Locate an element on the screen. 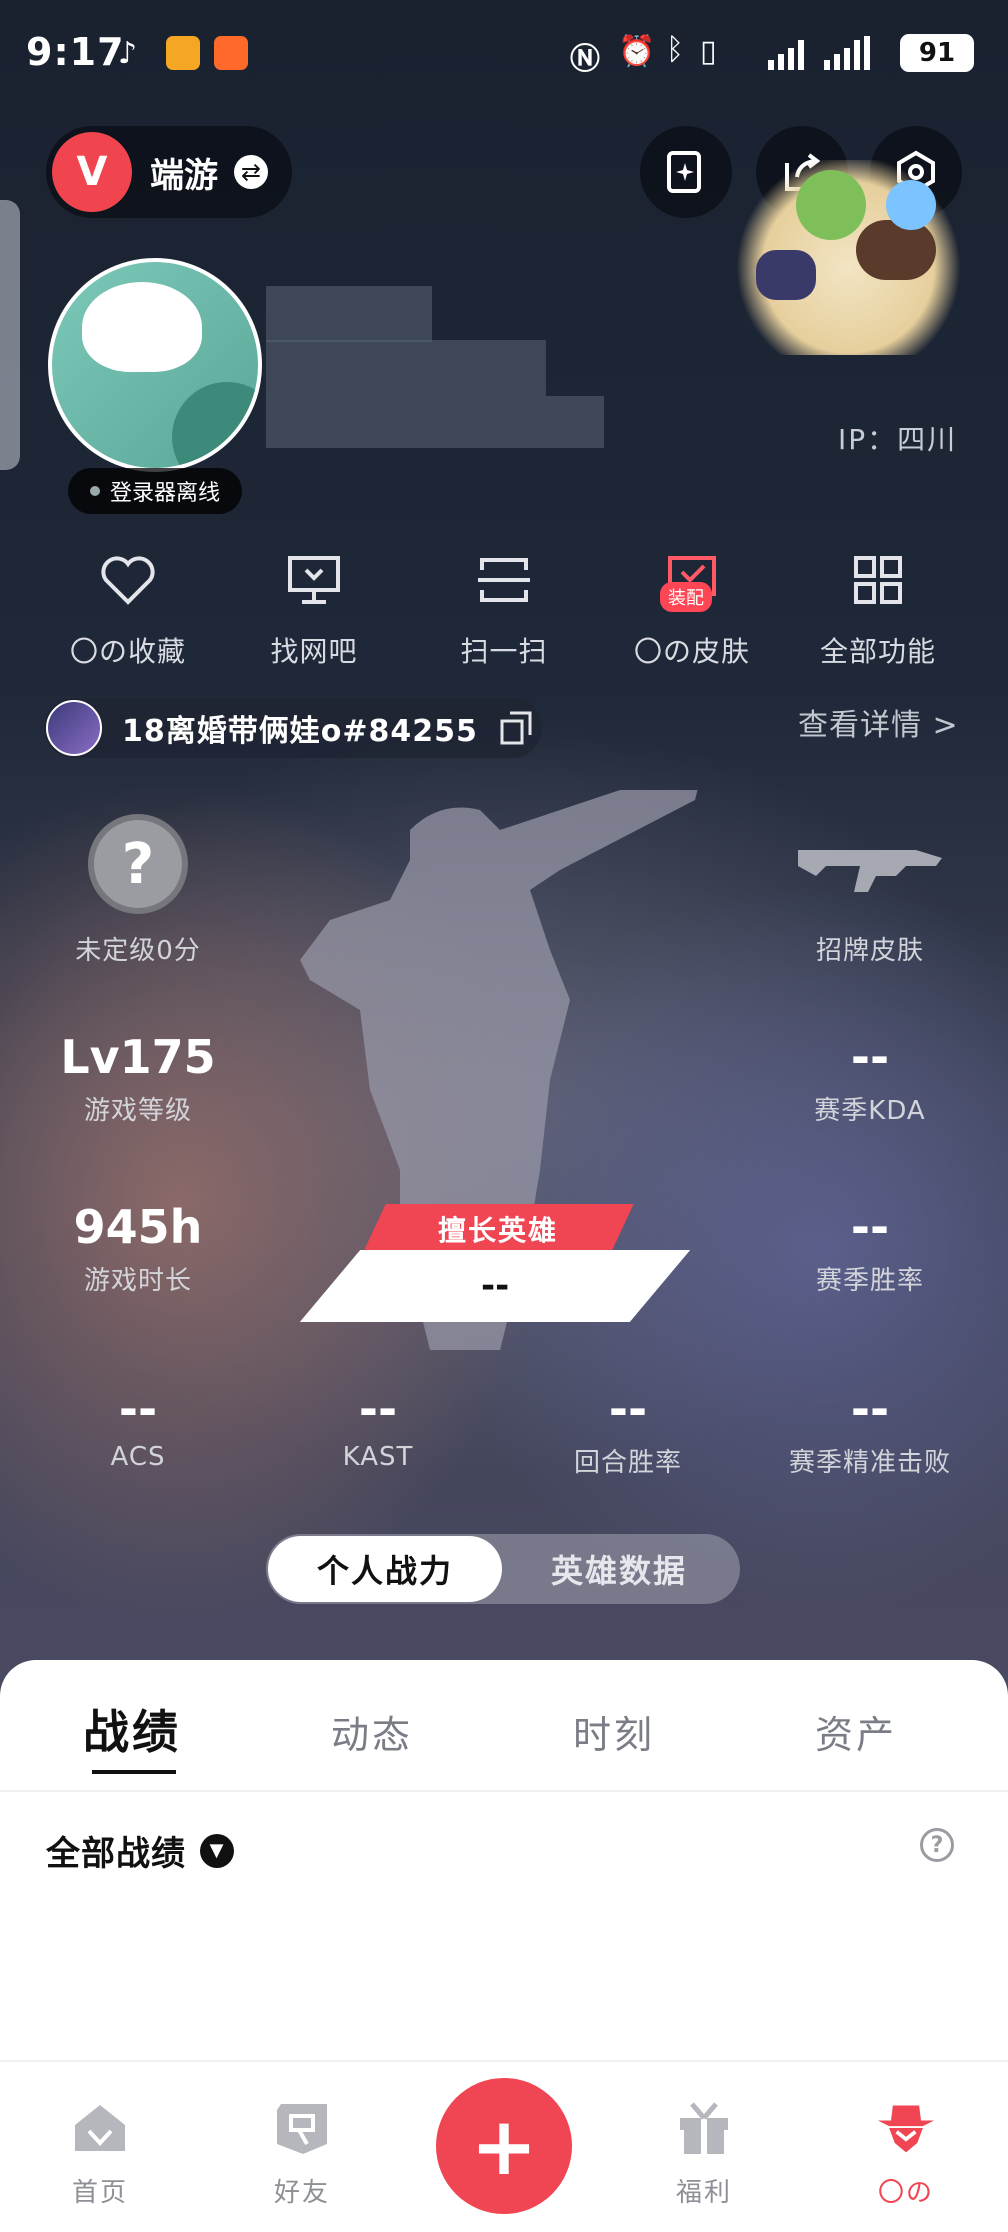  active-tab-indicator is located at coordinates (134, 1772).